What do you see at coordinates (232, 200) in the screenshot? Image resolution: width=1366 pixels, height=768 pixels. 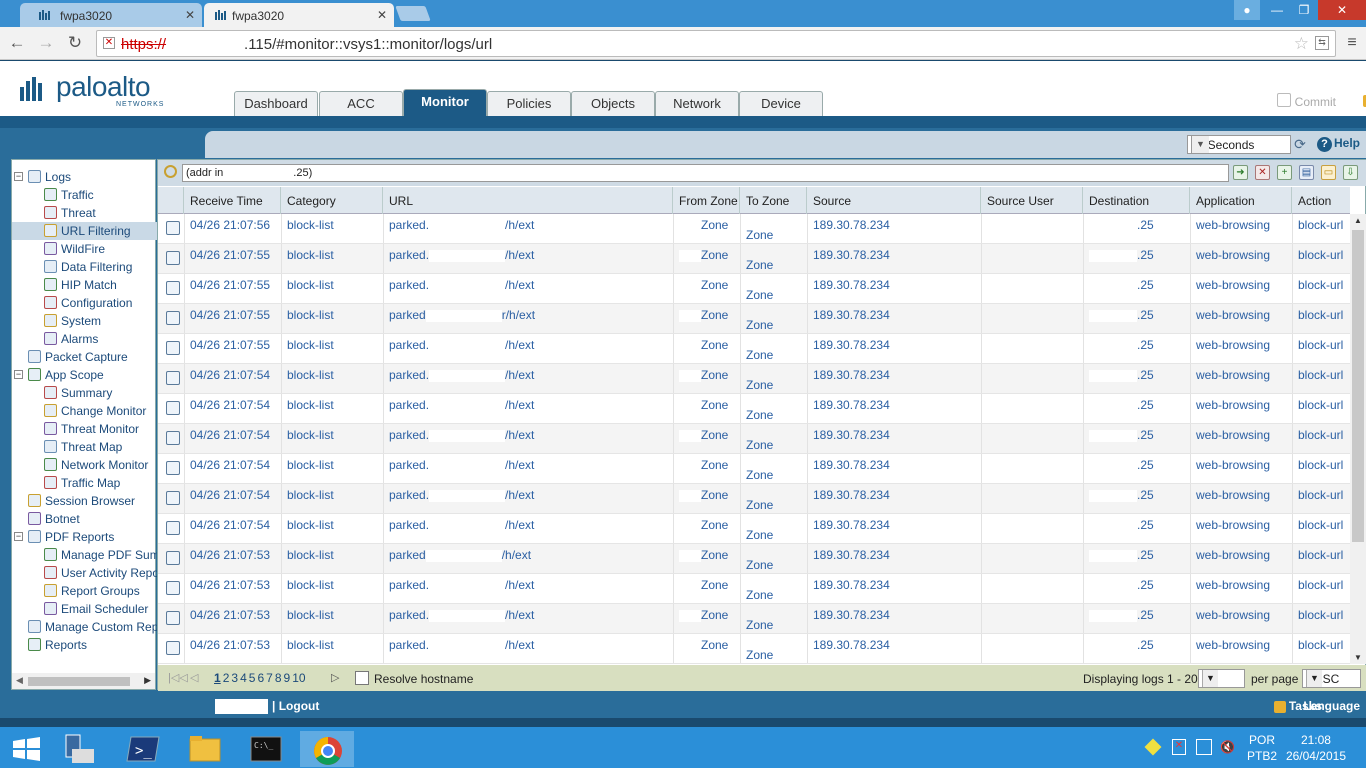 I see `column-receive-time: Receive Time` at bounding box center [232, 200].